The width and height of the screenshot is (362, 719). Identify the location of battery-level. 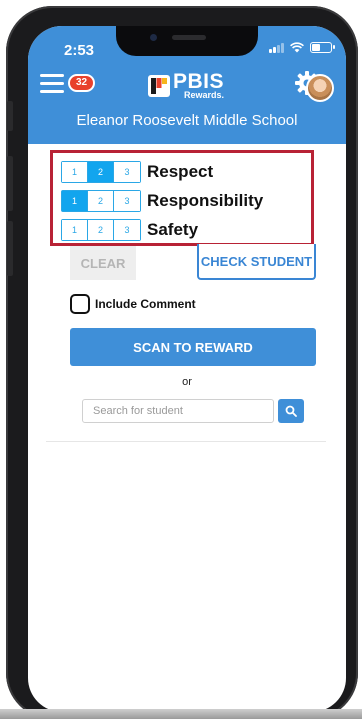
(316, 47).